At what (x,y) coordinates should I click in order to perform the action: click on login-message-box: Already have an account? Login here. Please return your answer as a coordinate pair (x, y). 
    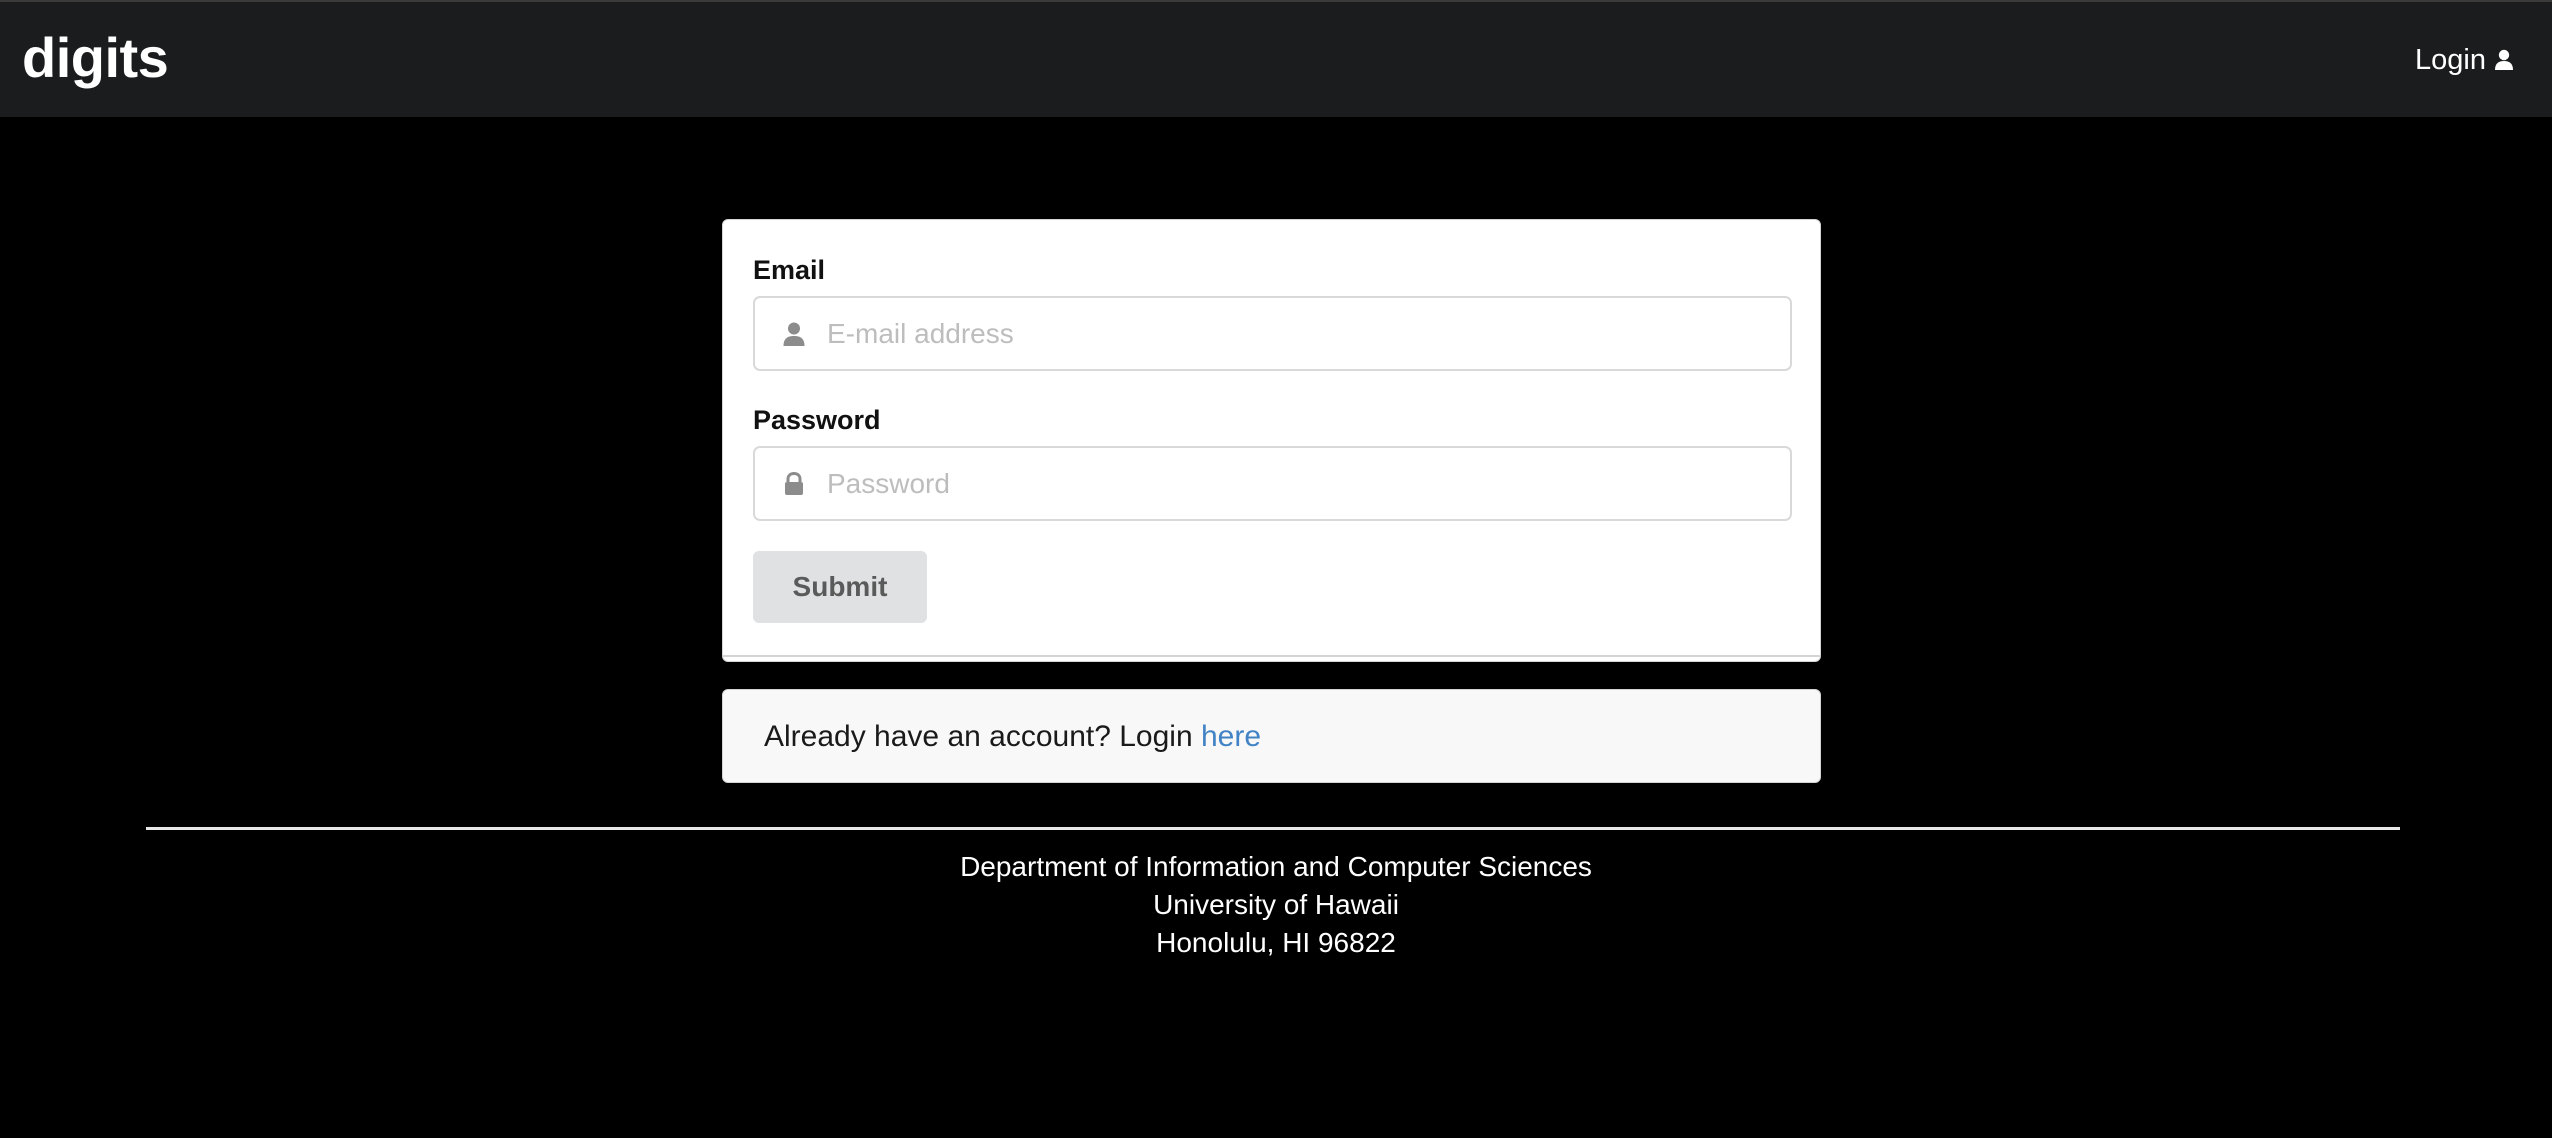
    Looking at the image, I should click on (1271, 736).